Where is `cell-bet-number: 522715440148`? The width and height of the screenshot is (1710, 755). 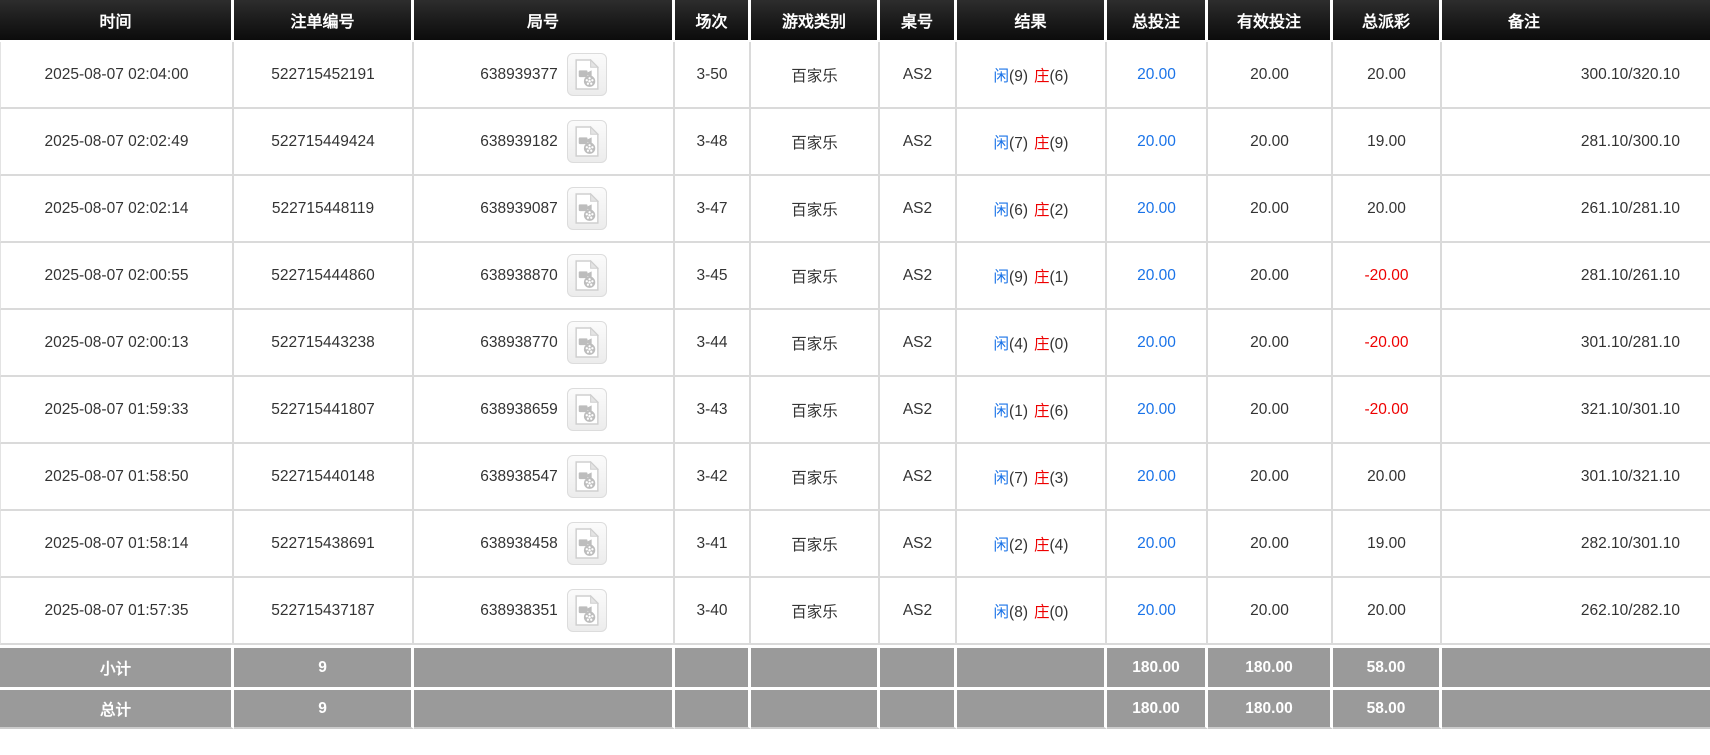
cell-bet-number: 522715440148 is located at coordinates (324, 477).